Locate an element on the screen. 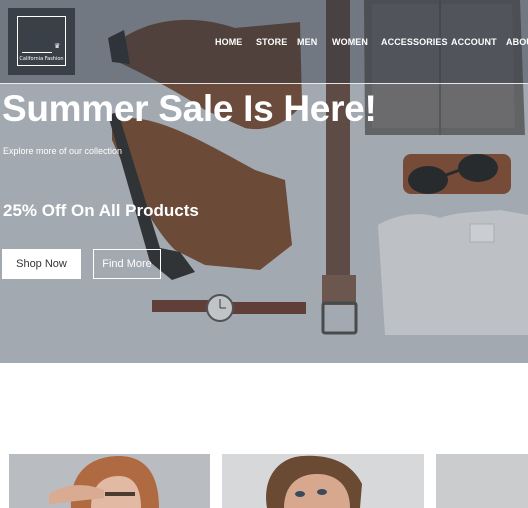 The width and height of the screenshot is (528, 508). nav-item-store: STORE is located at coordinates (271, 42).